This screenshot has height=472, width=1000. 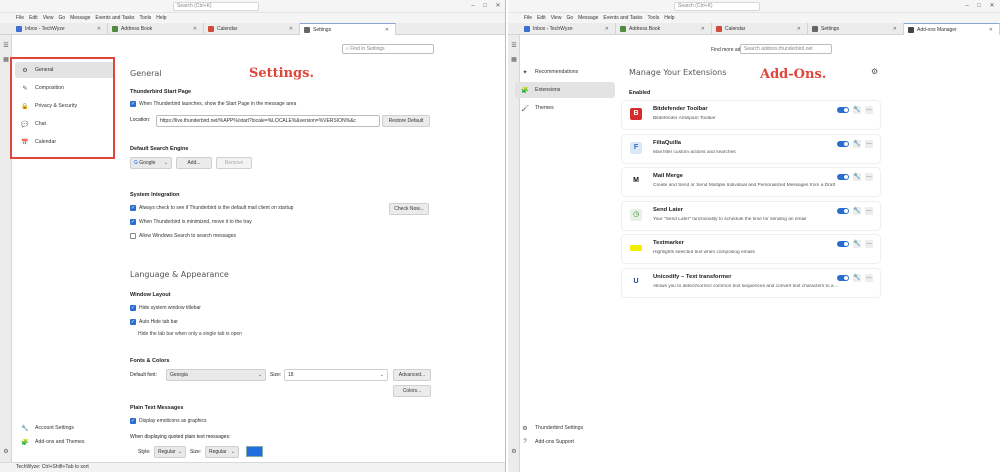 What do you see at coordinates (168, 421) in the screenshot?
I see `emoticons-checkbox-row: ✓ Display emoticons as graphics` at bounding box center [168, 421].